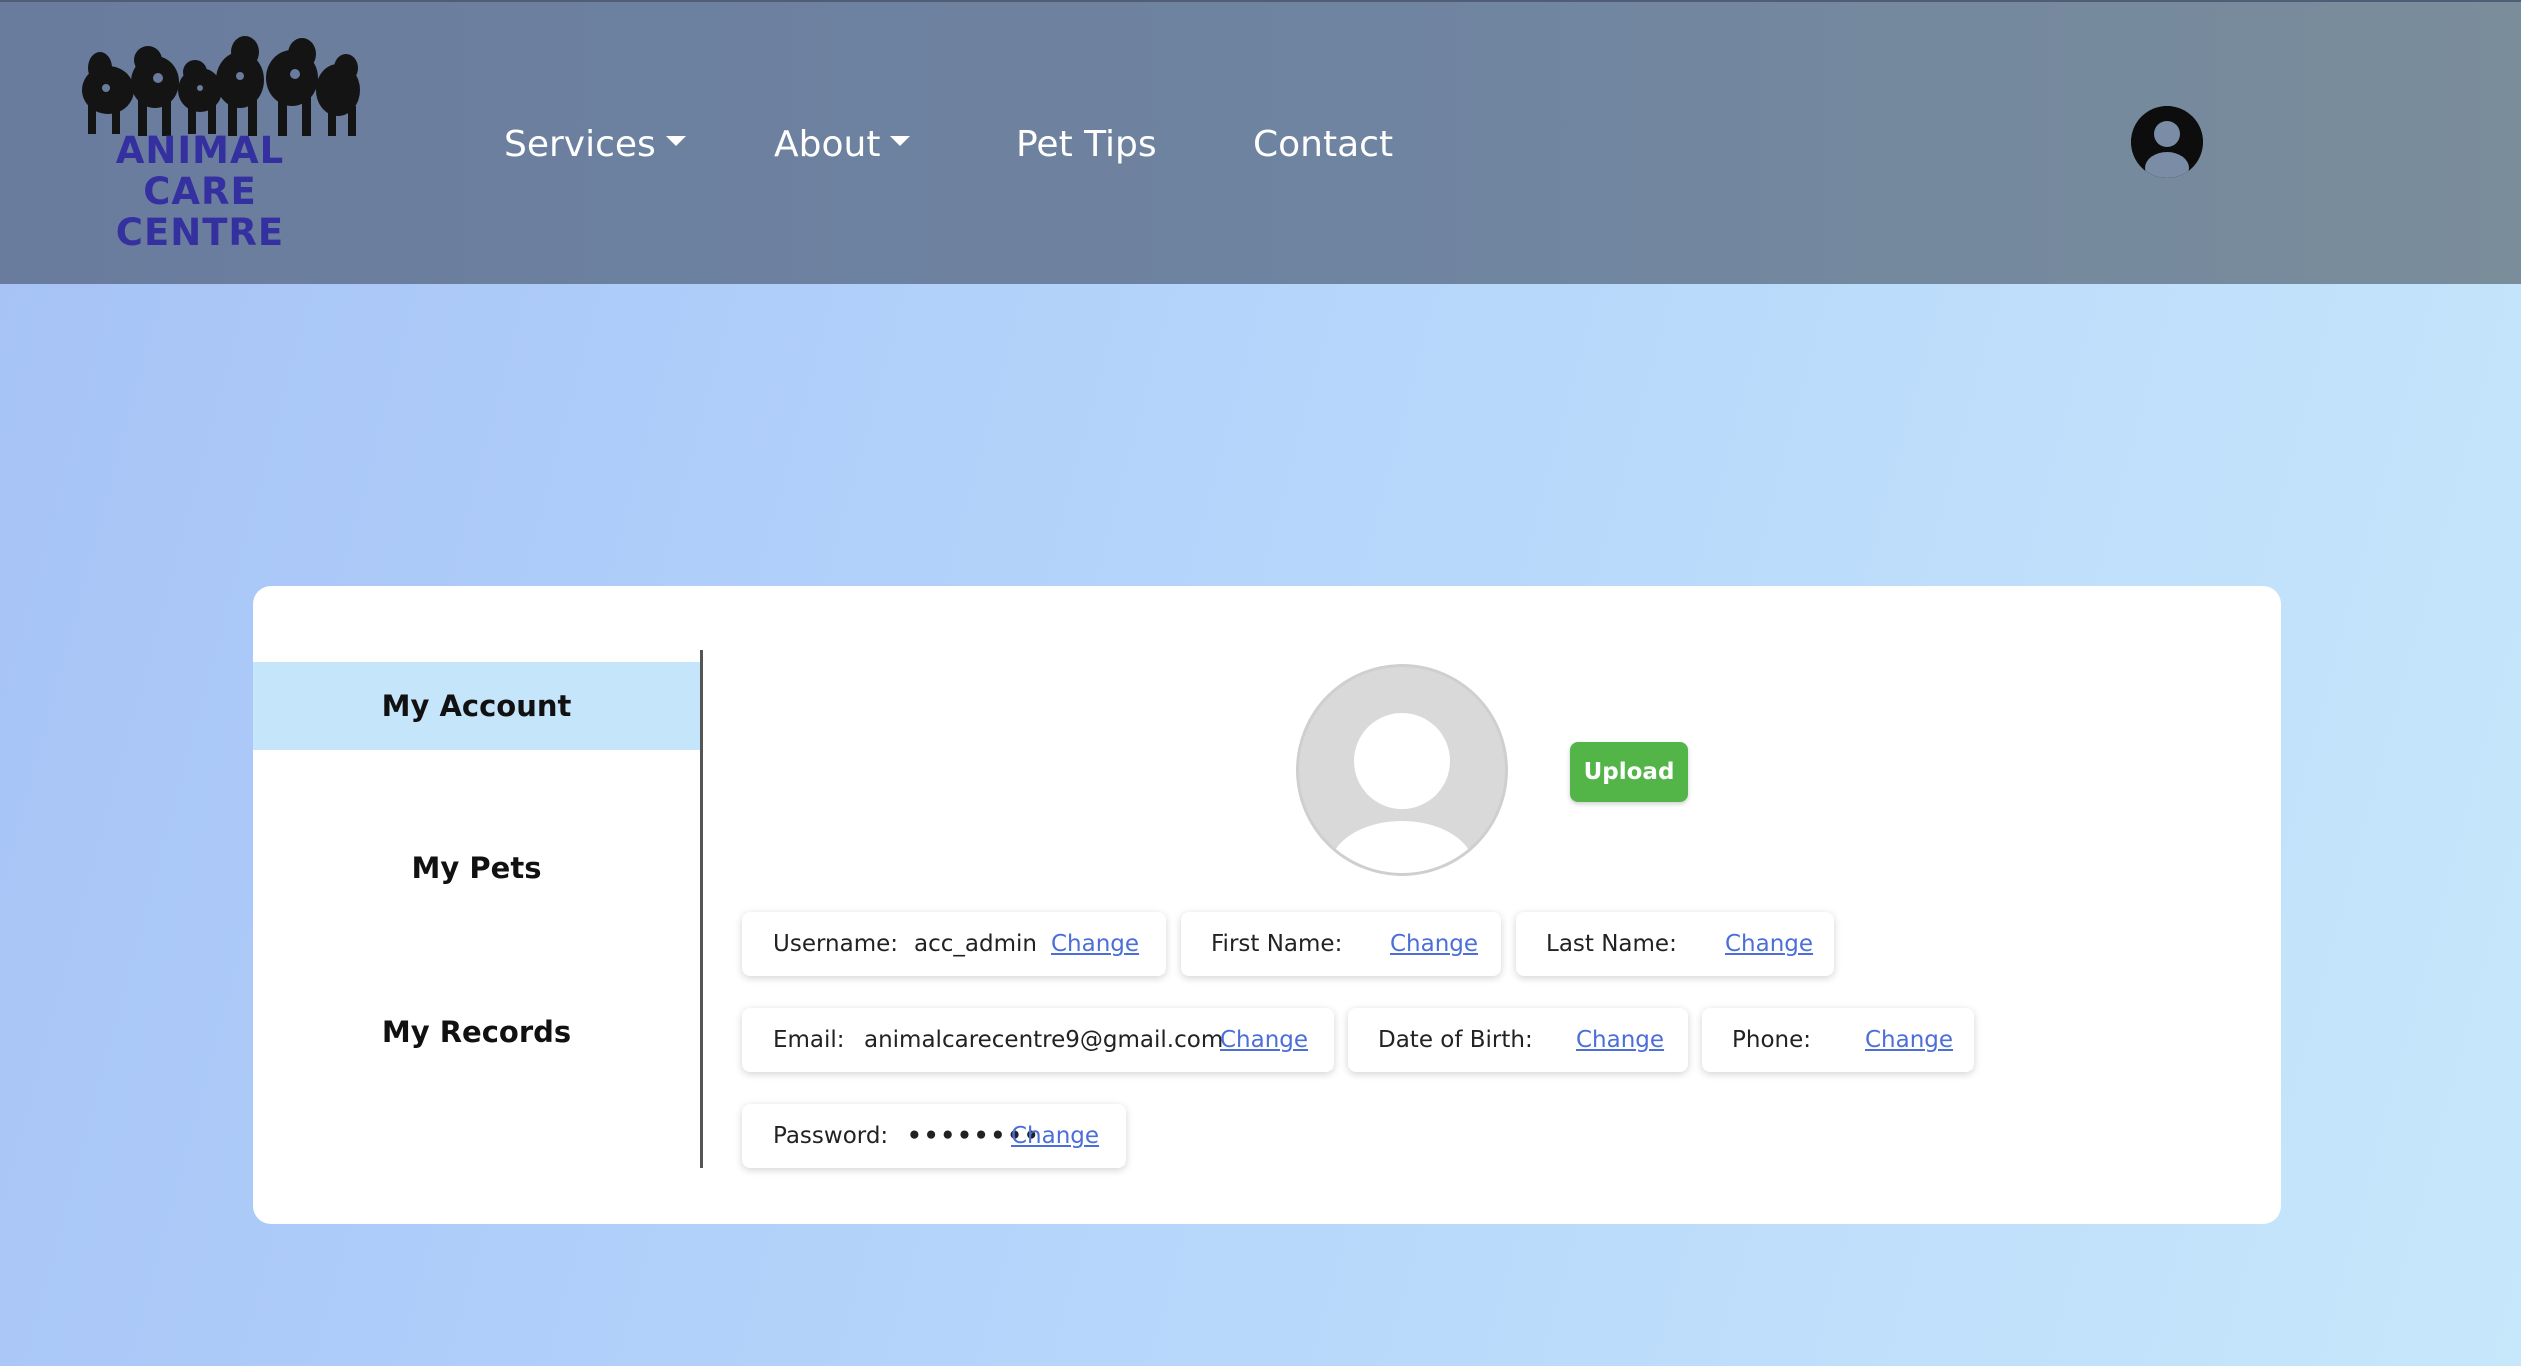  I want to click on change-first-name-link: Change, so click(1434, 944).